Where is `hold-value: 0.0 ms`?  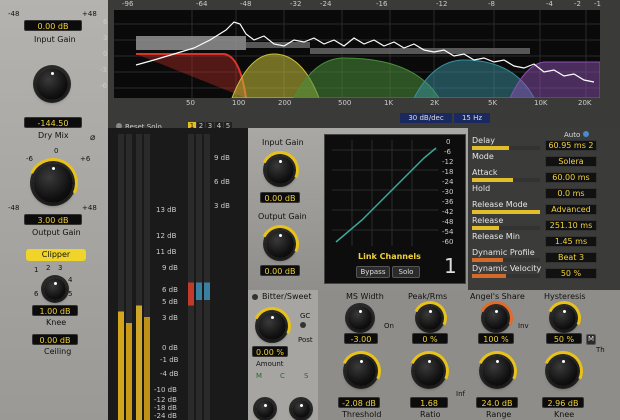 hold-value: 0.0 ms is located at coordinates (571, 193).